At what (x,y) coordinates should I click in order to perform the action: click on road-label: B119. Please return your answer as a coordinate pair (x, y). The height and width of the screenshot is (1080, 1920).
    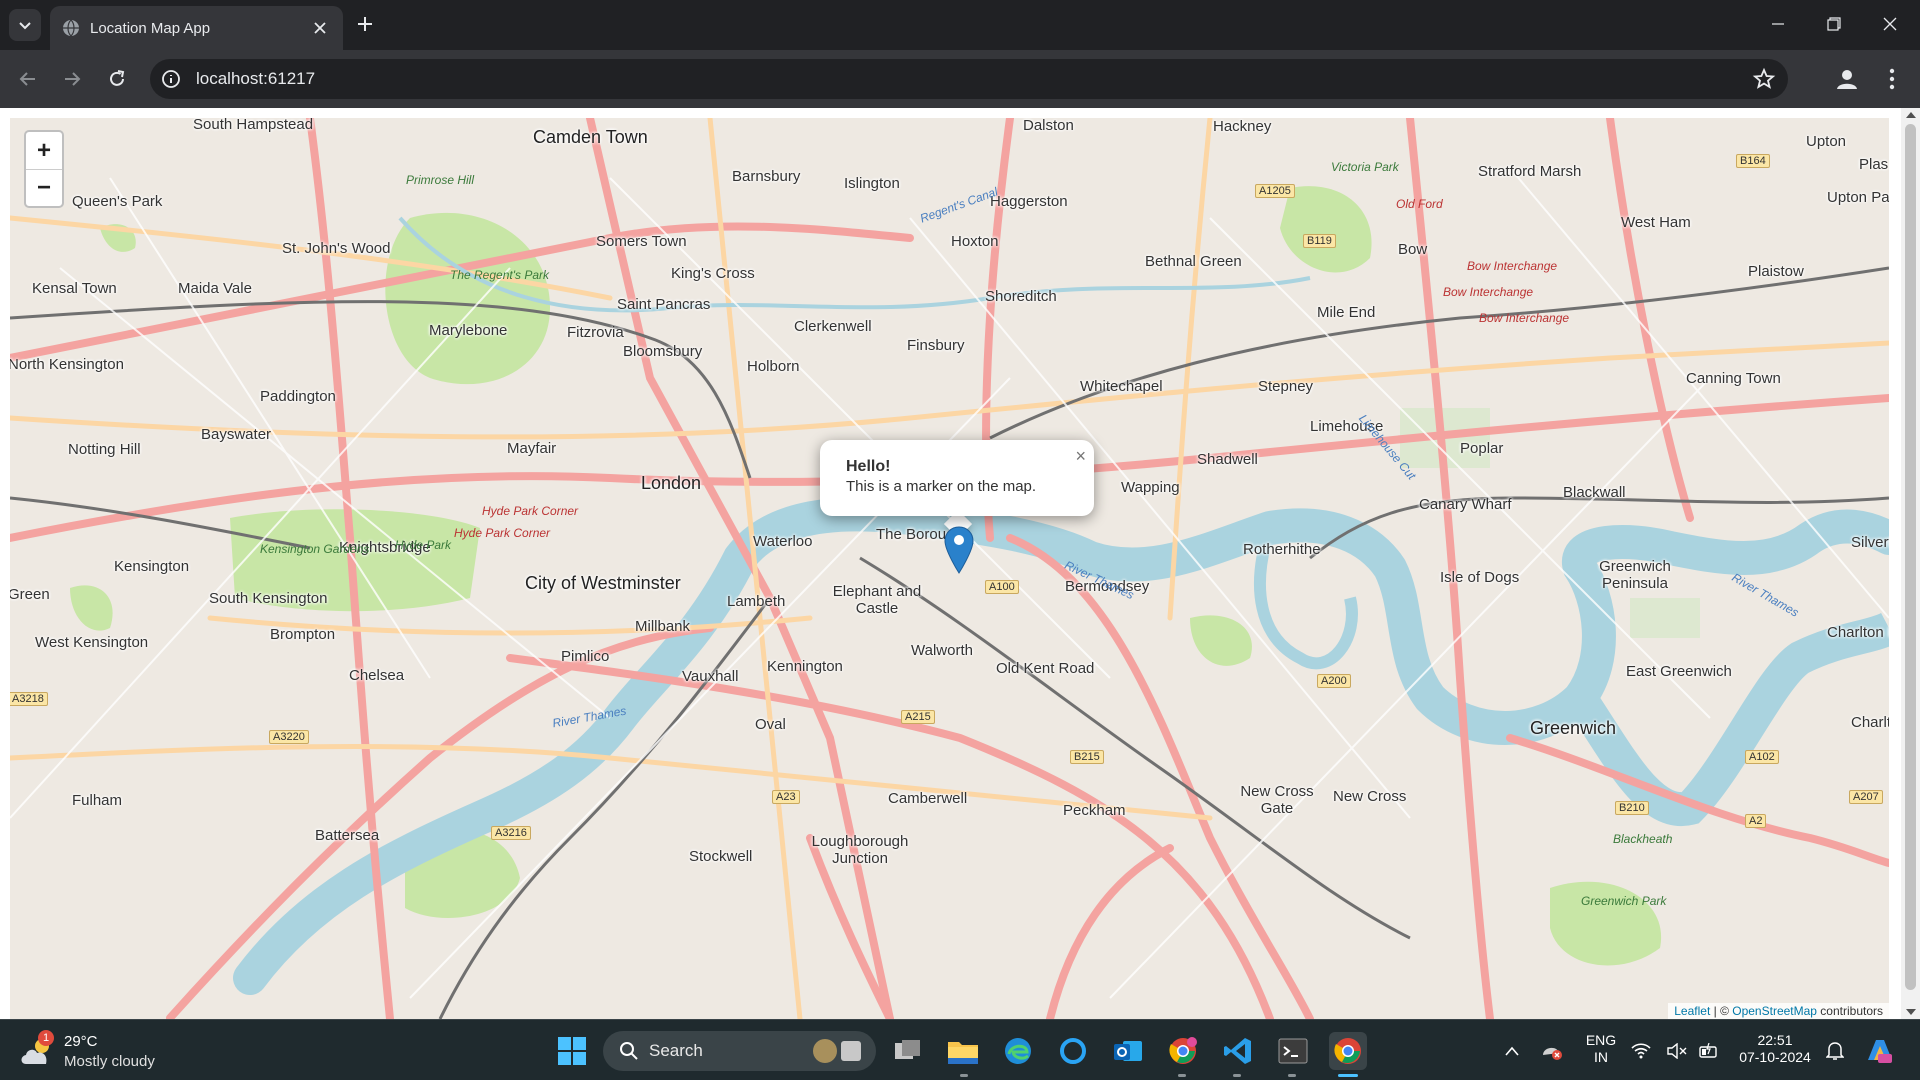
    Looking at the image, I should click on (1319, 241).